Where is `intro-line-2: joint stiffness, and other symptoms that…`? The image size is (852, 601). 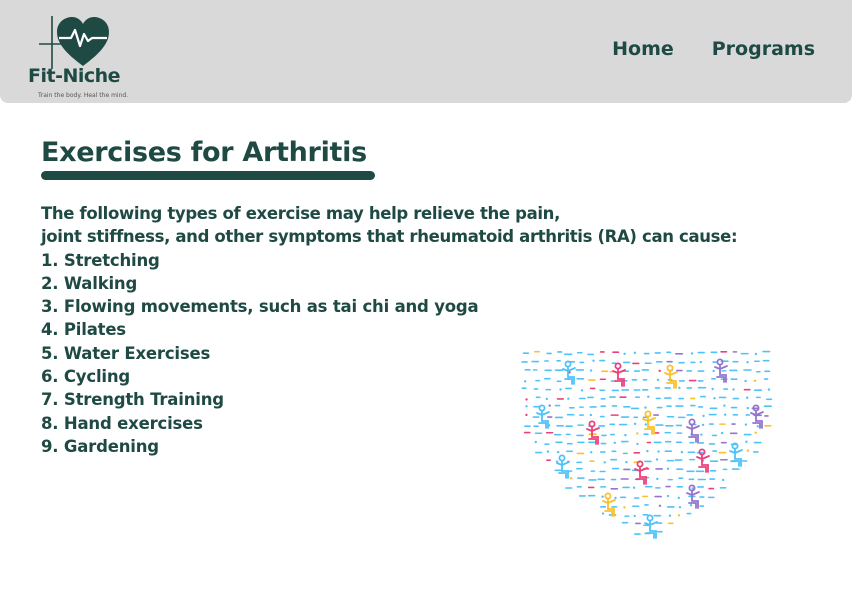
intro-line-2: joint stiffness, and other symptoms that… is located at coordinates (389, 237).